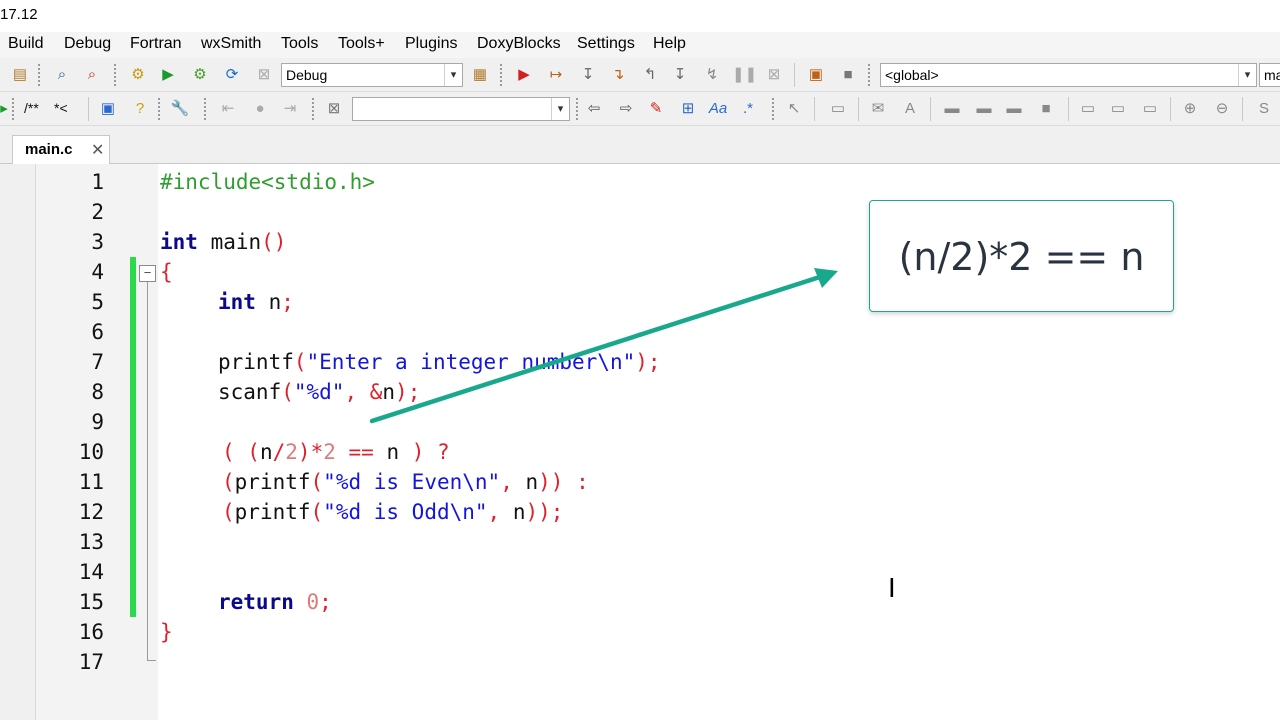 The width and height of the screenshot is (1280, 720). What do you see at coordinates (1088, 109) in the screenshot?
I see `frame-1-icon: ▭` at bounding box center [1088, 109].